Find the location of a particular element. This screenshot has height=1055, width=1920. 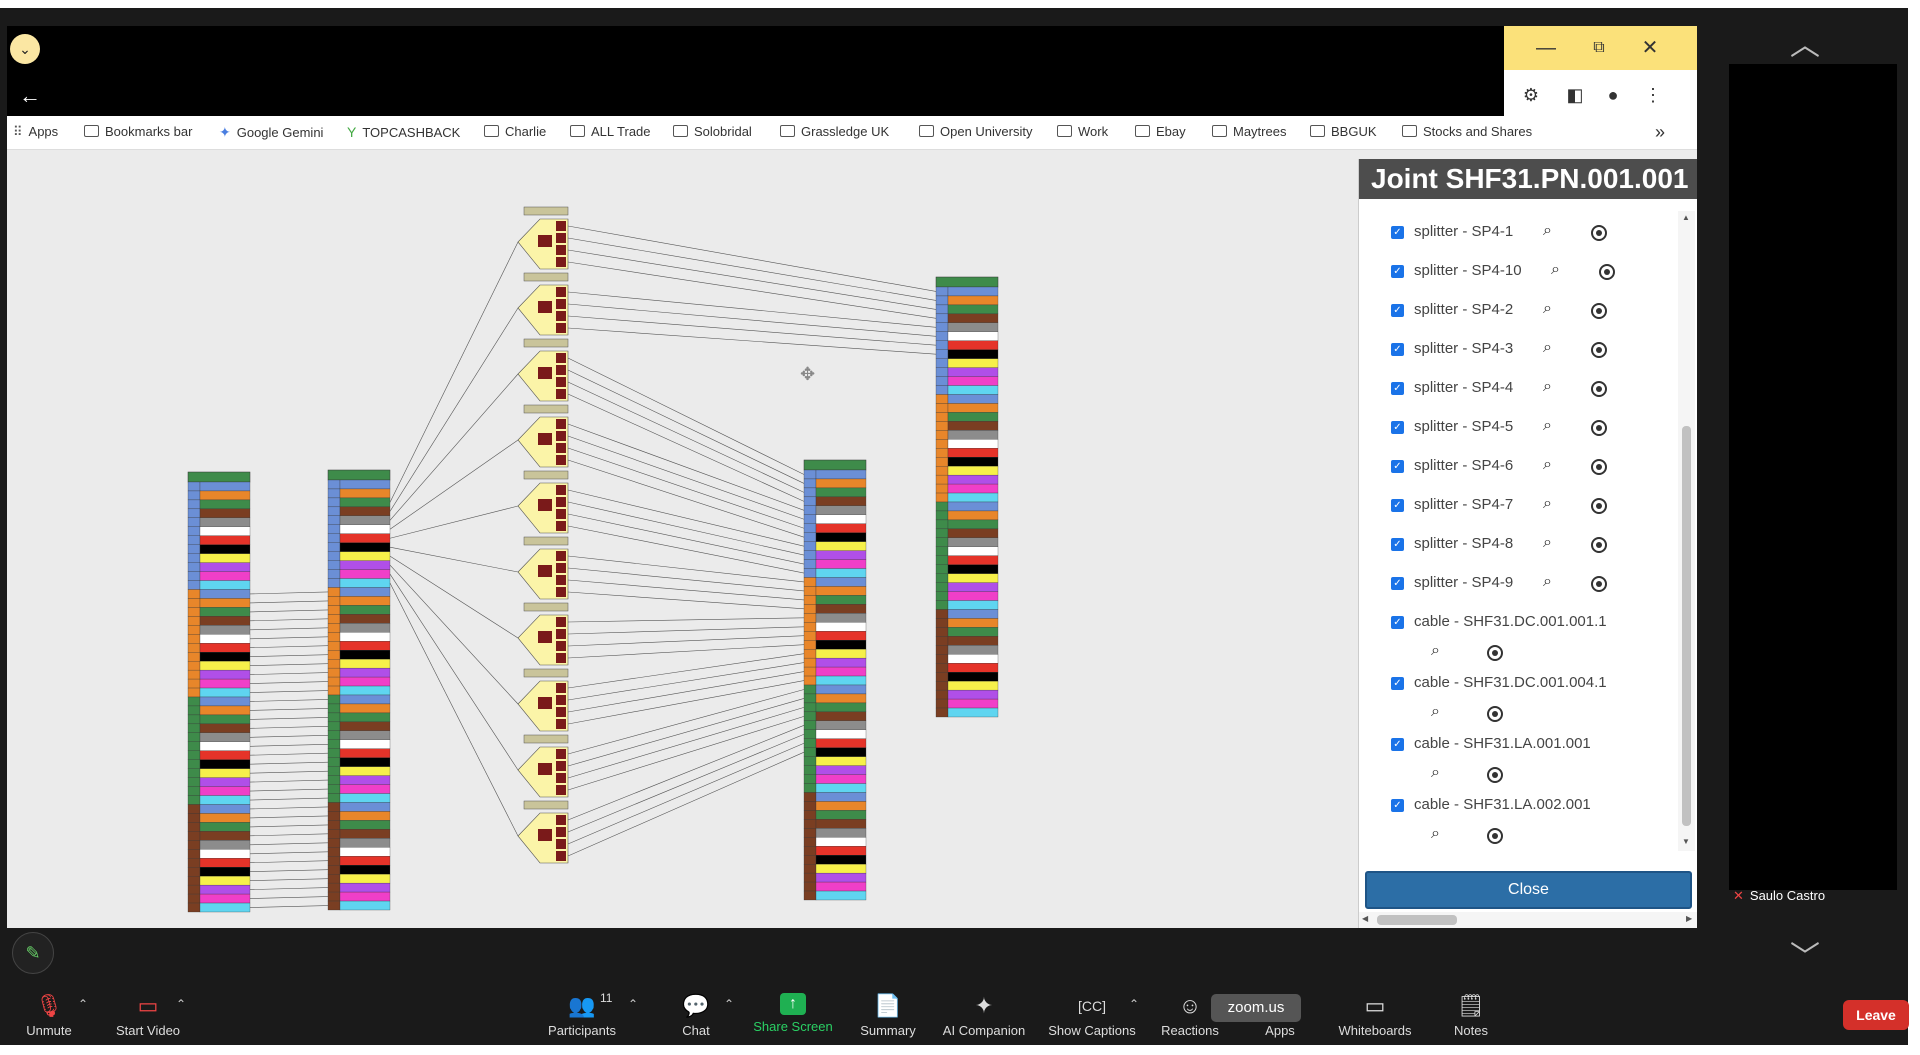

panel-vertical-scrollbar: ▲ ▼ is located at coordinates (1686, 531).